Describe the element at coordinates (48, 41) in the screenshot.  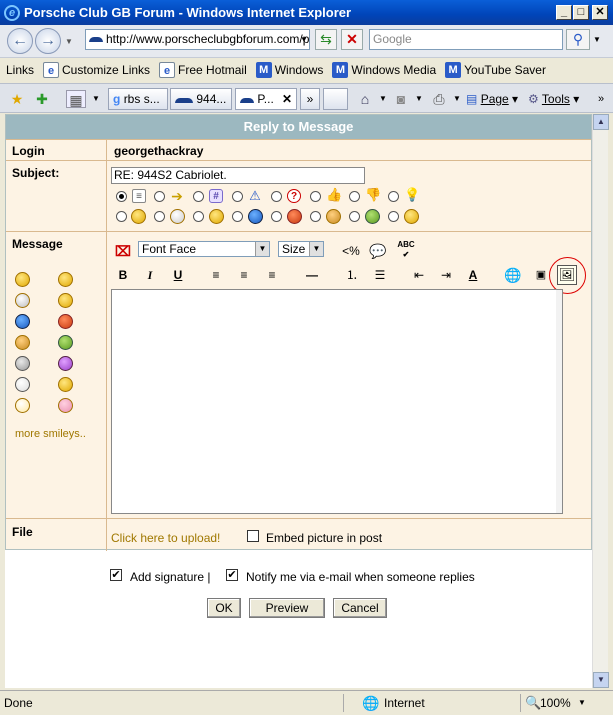
I see `forward-button: →` at that location.